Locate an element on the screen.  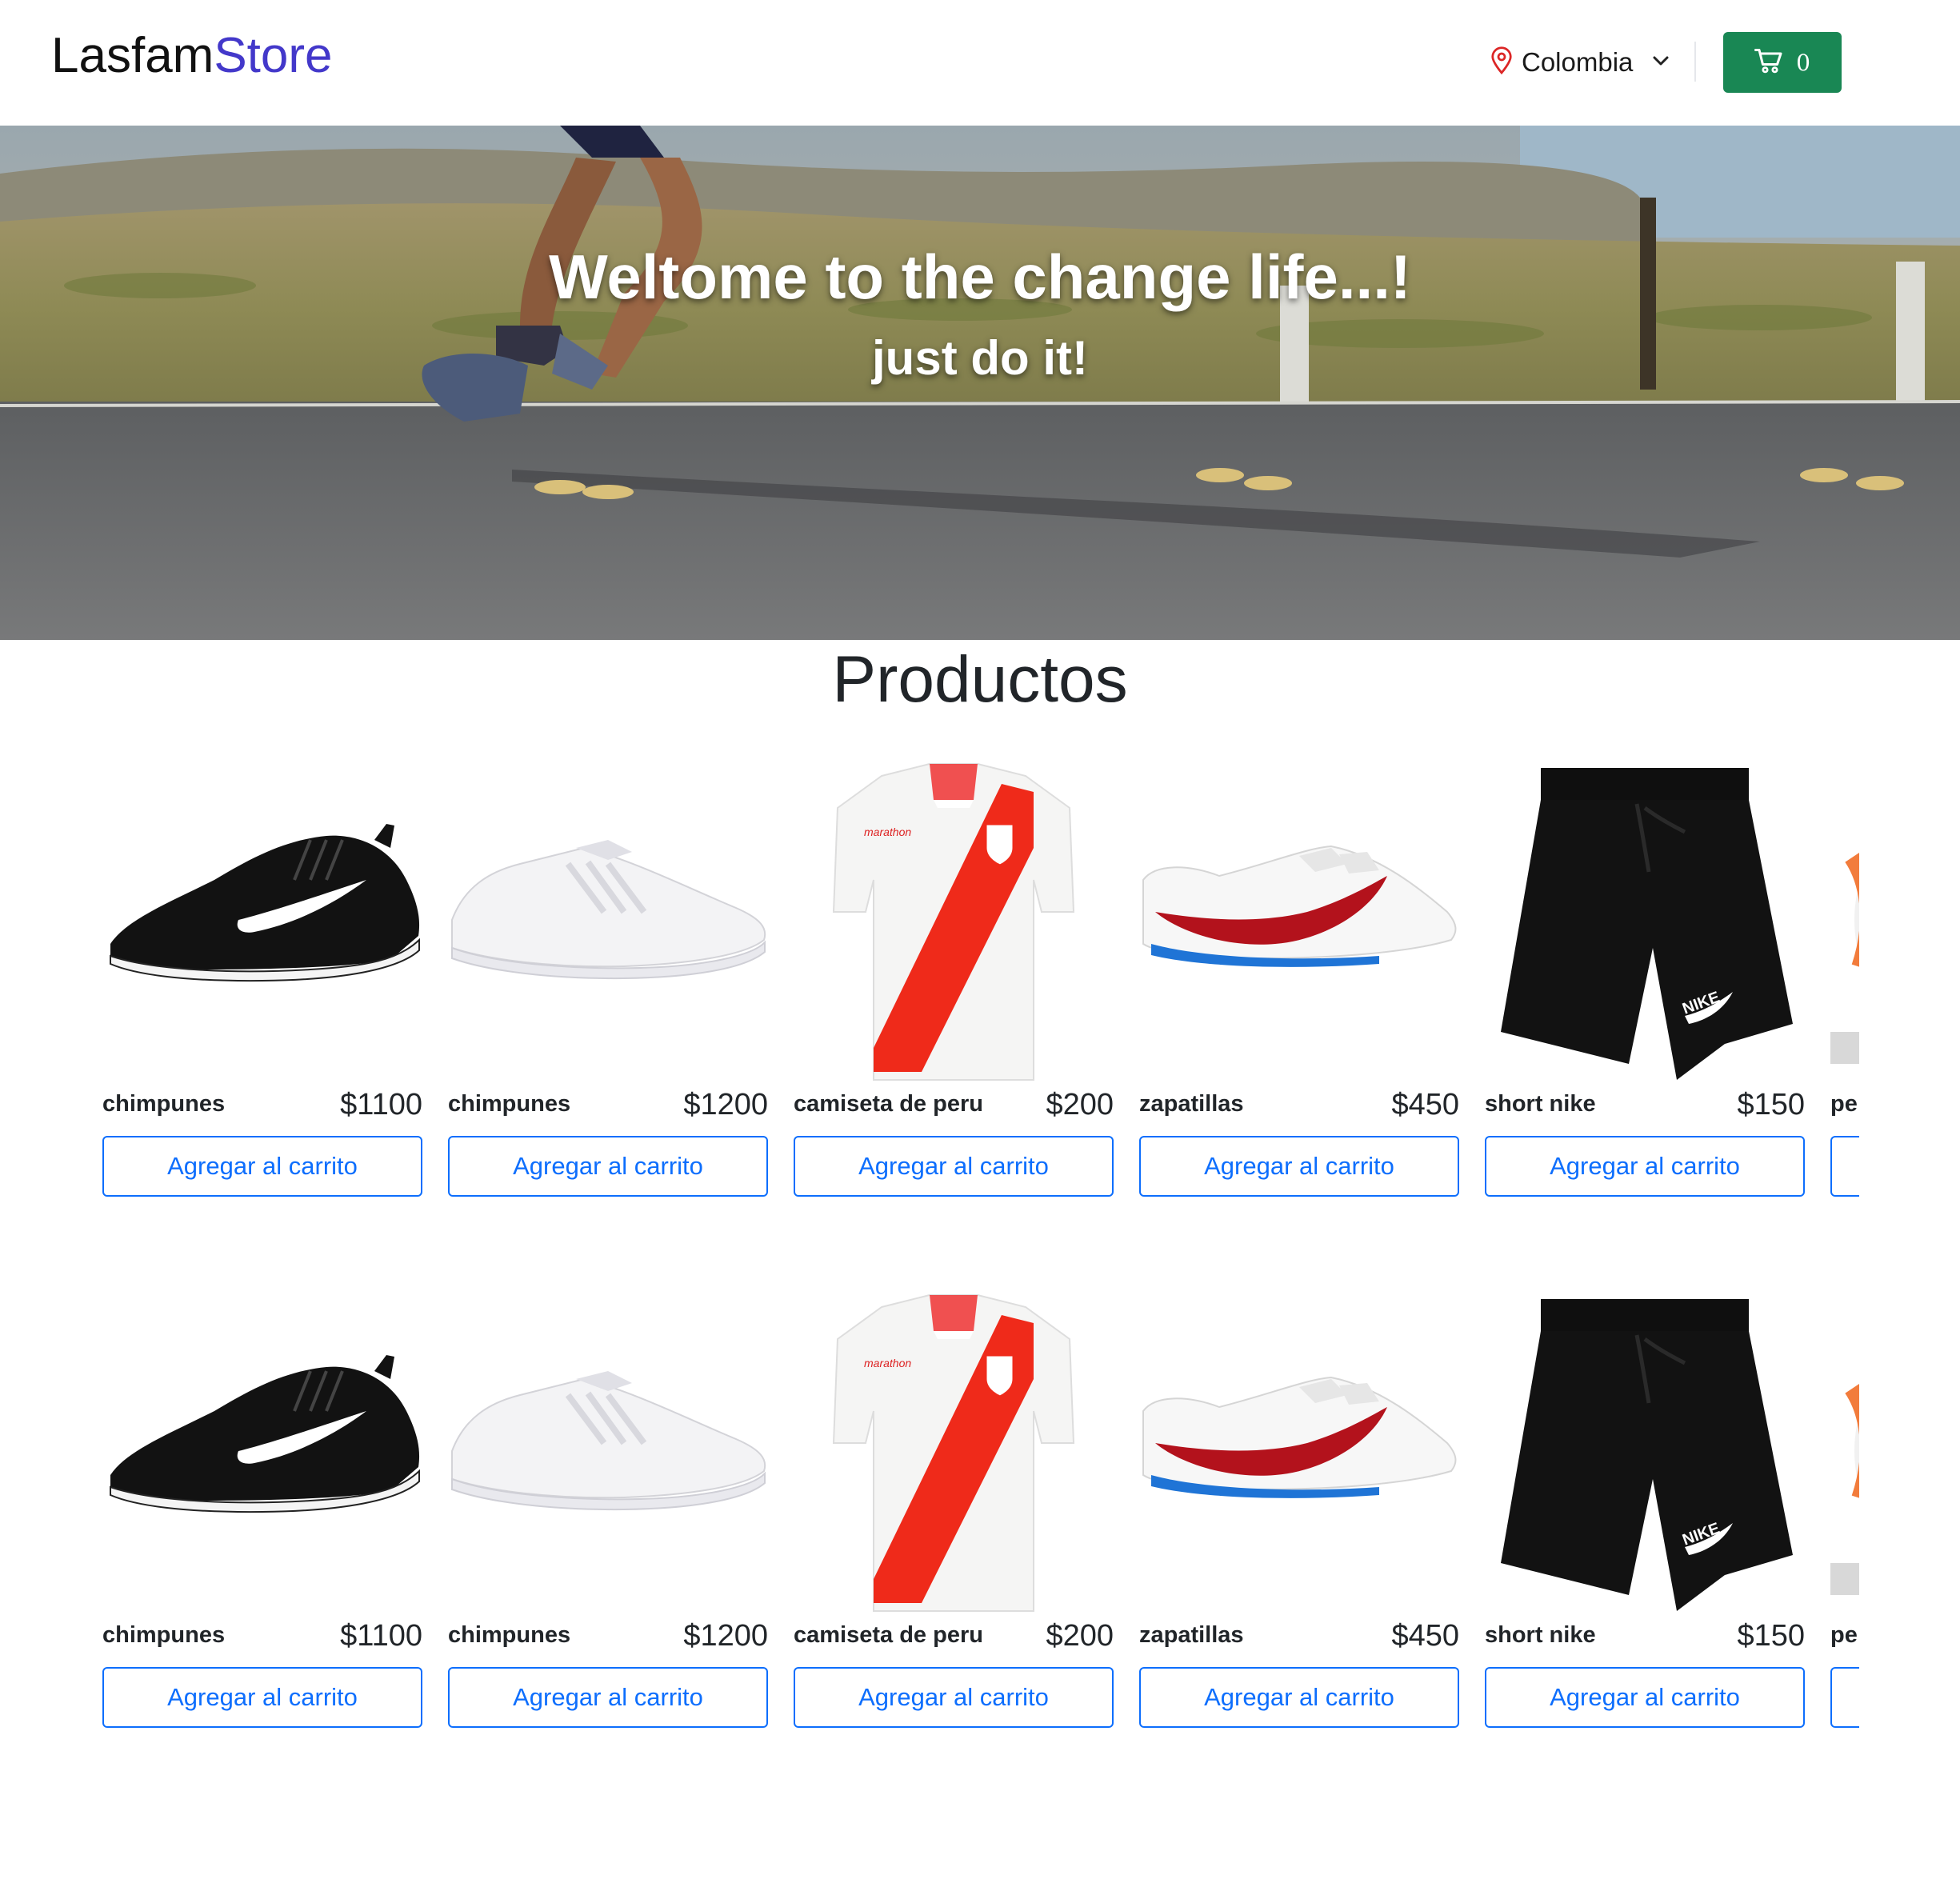
hero-subtitle: just do it! is located at coordinates (980, 358).